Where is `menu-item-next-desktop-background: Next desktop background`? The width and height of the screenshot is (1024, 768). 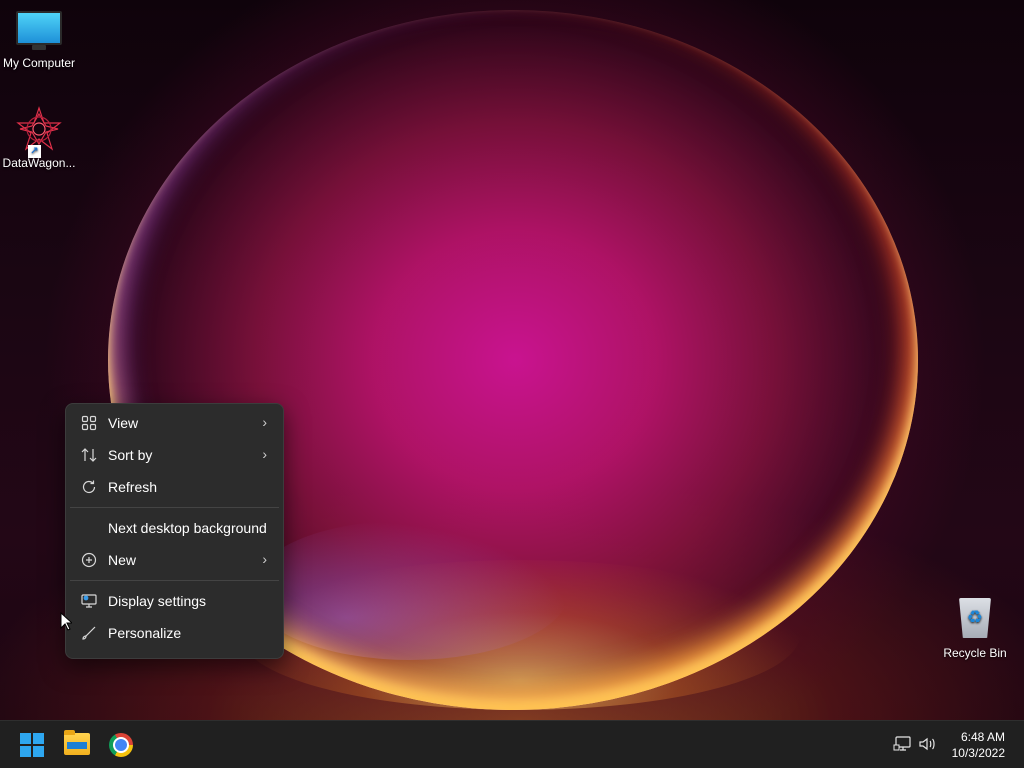
menu-item-next-desktop-background: Next desktop background is located at coordinates (174, 528).